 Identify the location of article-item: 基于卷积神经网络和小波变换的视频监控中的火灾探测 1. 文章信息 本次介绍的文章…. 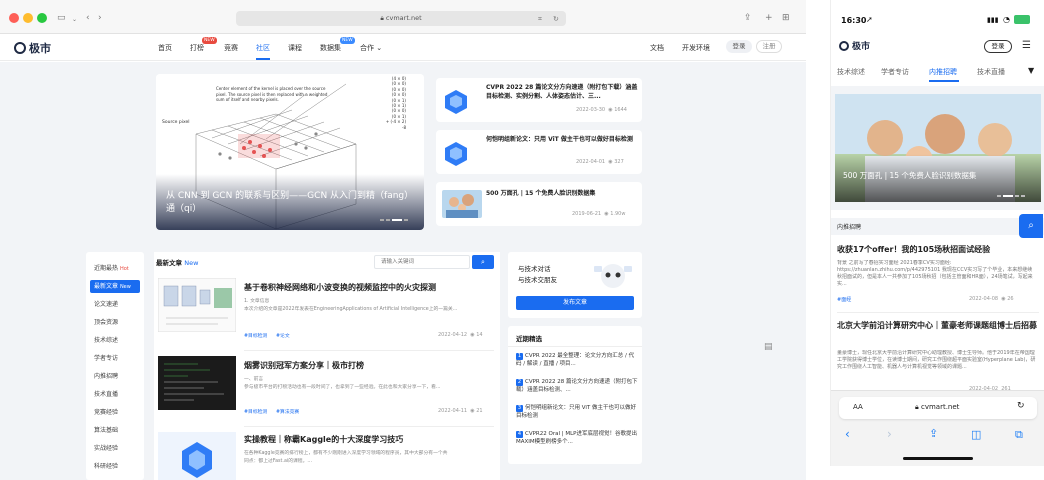
(327, 314).